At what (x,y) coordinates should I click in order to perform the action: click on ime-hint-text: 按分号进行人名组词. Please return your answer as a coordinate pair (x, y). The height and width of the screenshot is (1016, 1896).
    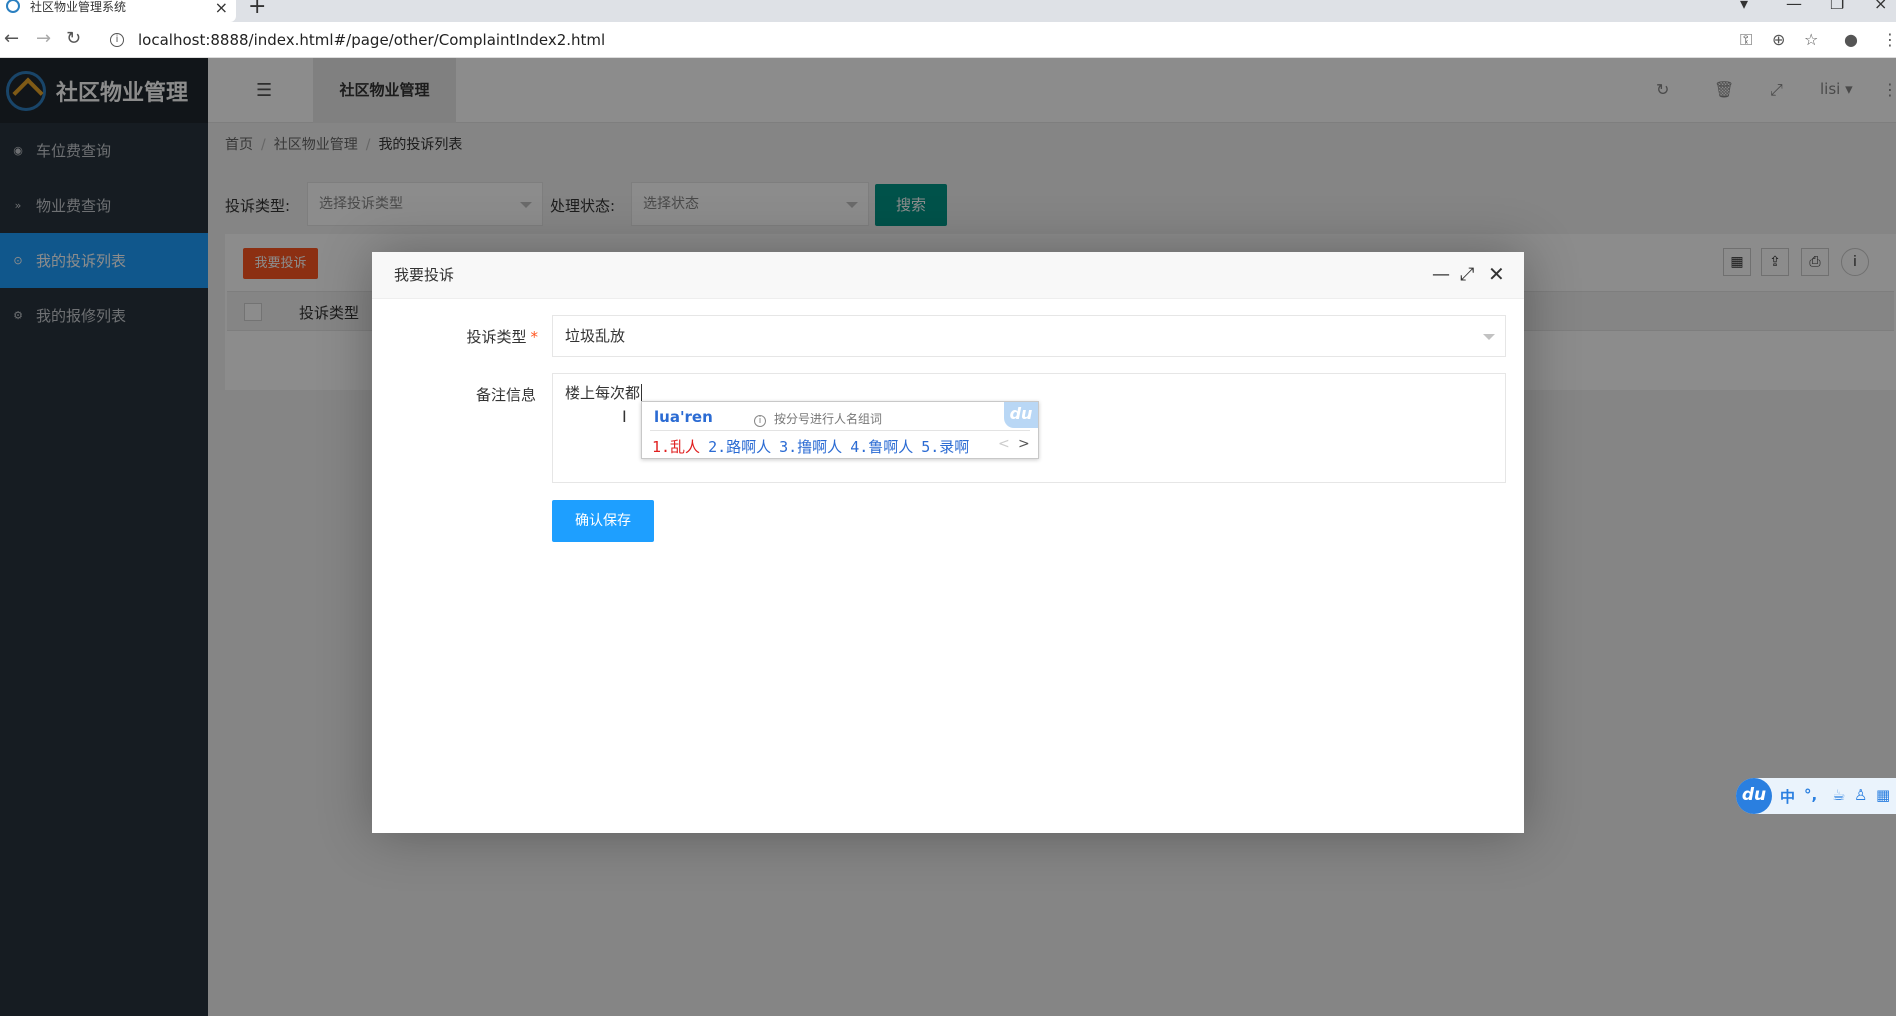
    Looking at the image, I should click on (828, 419).